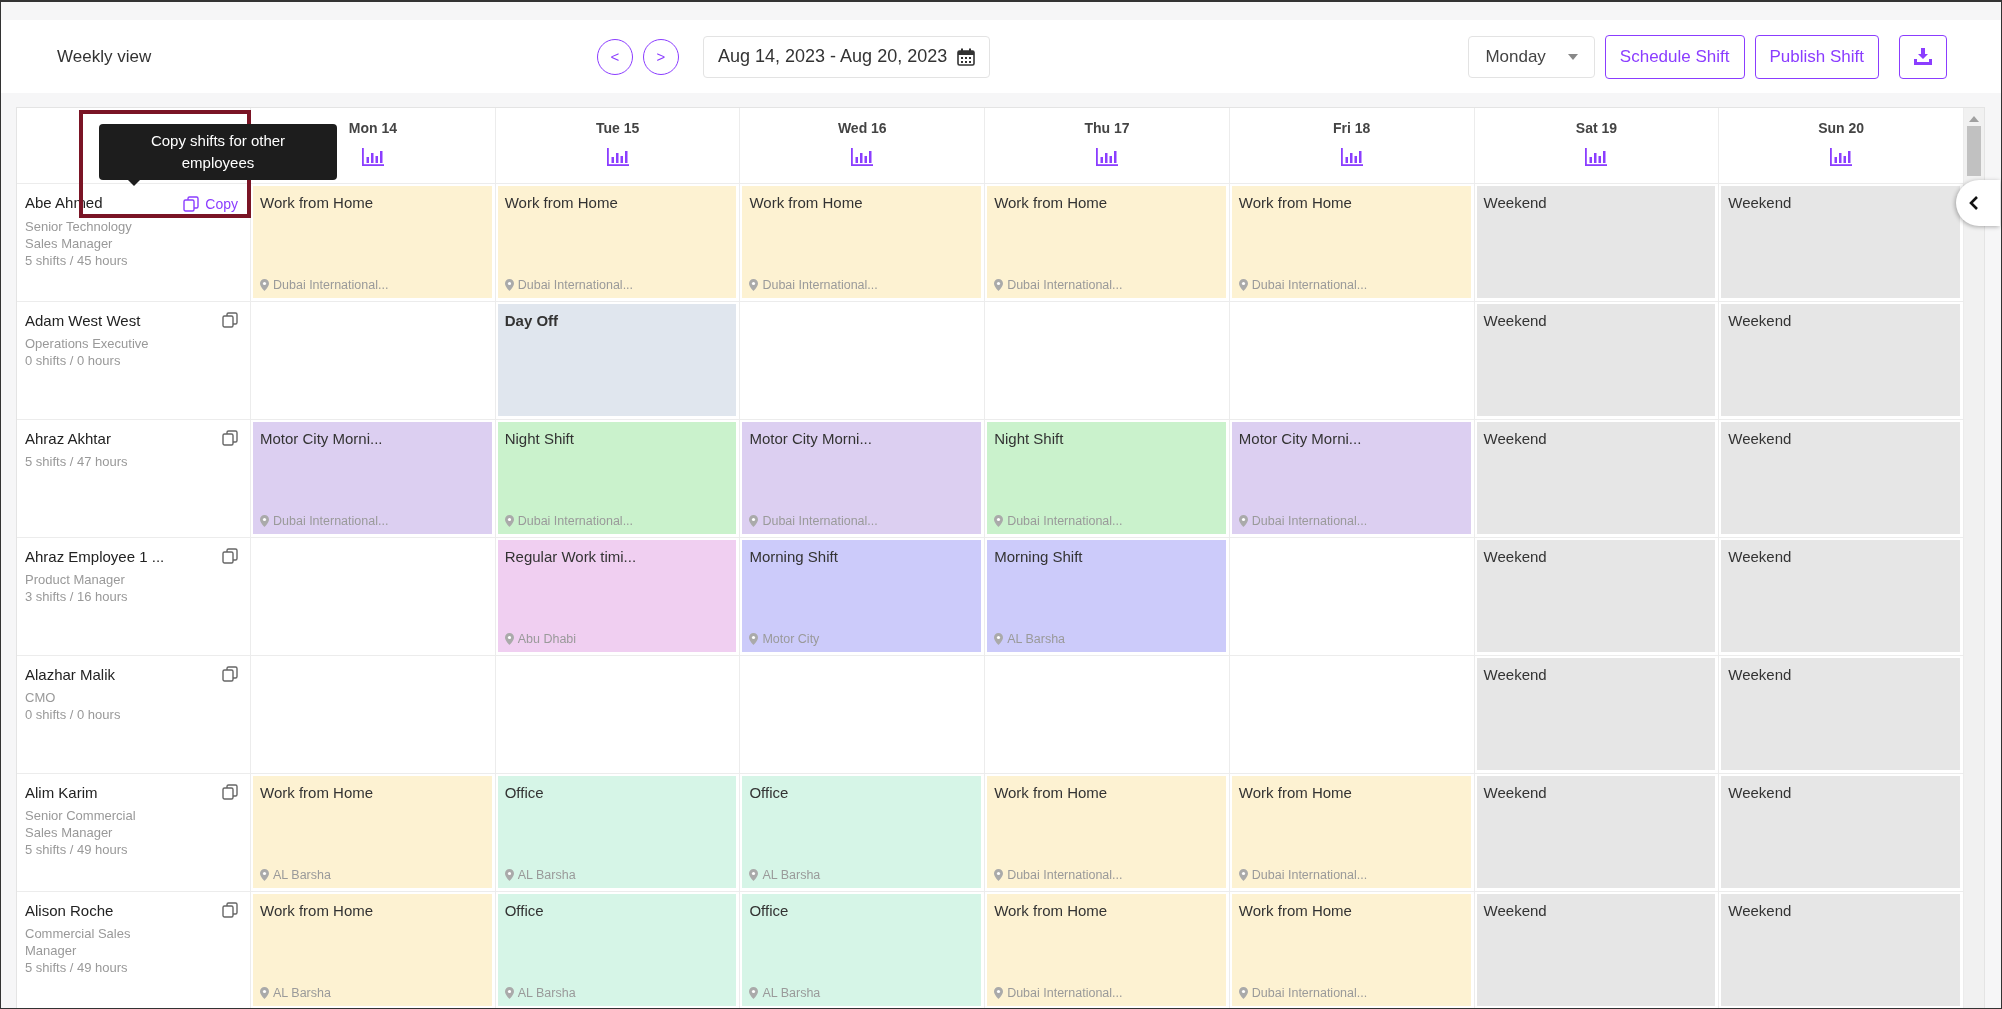  Describe the element at coordinates (966, 56) in the screenshot. I see `calendar-icon` at that location.